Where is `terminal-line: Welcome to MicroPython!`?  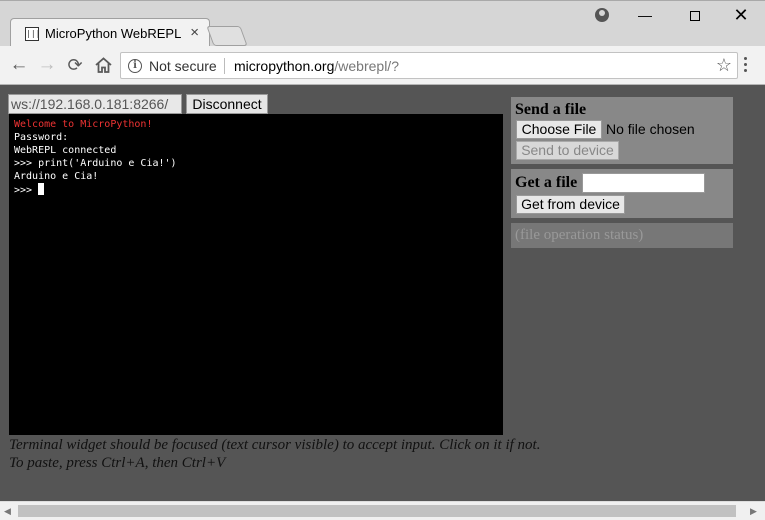 terminal-line: Welcome to MicroPython! is located at coordinates (83, 124).